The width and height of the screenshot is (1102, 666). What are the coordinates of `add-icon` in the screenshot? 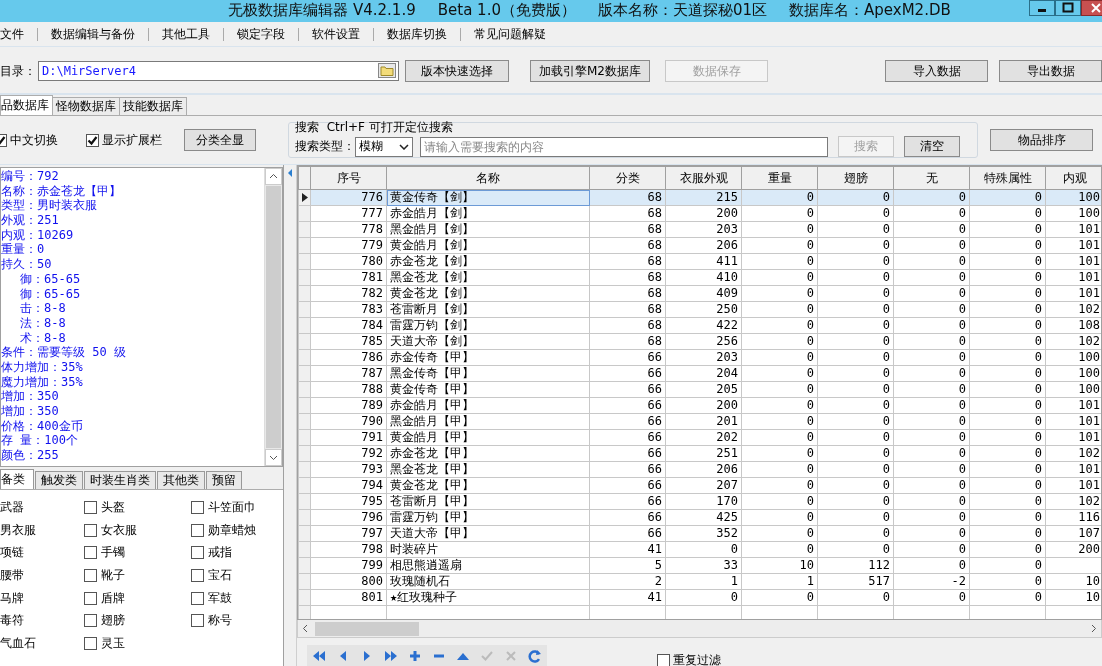 It's located at (415, 655).